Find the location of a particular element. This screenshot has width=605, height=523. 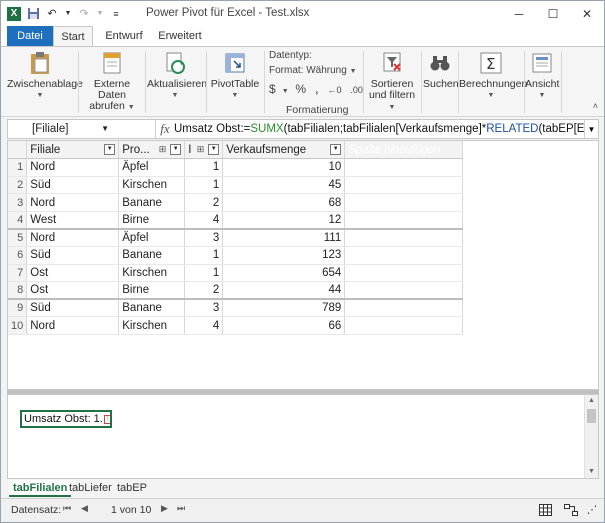

table-row: 8 Ost Birne 2 44 is located at coordinates (236, 290).